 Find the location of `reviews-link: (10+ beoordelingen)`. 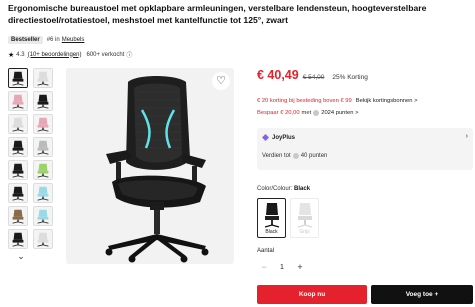

reviews-link: (10+ beoordelingen) is located at coordinates (55, 55).